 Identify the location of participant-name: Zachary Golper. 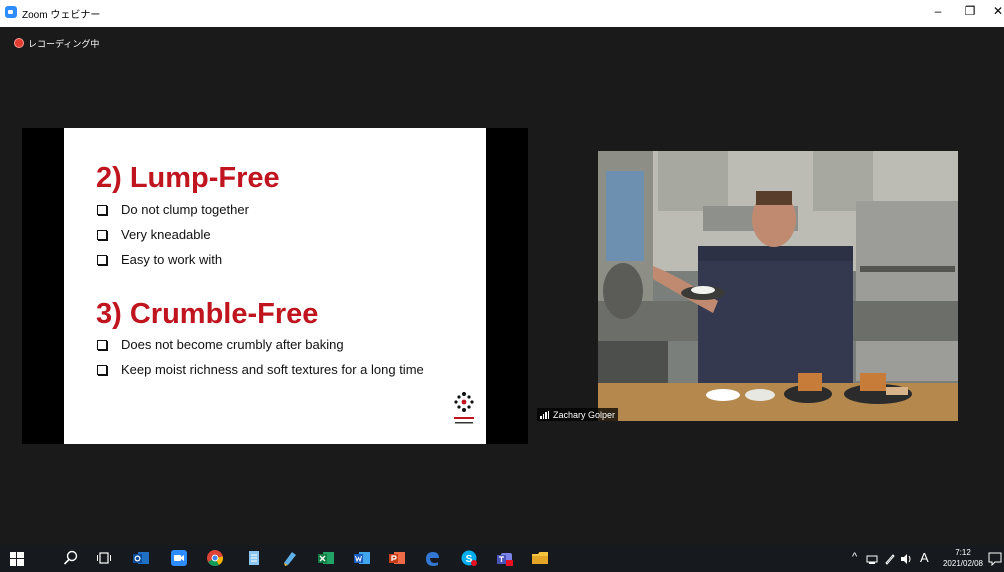
(584, 414).